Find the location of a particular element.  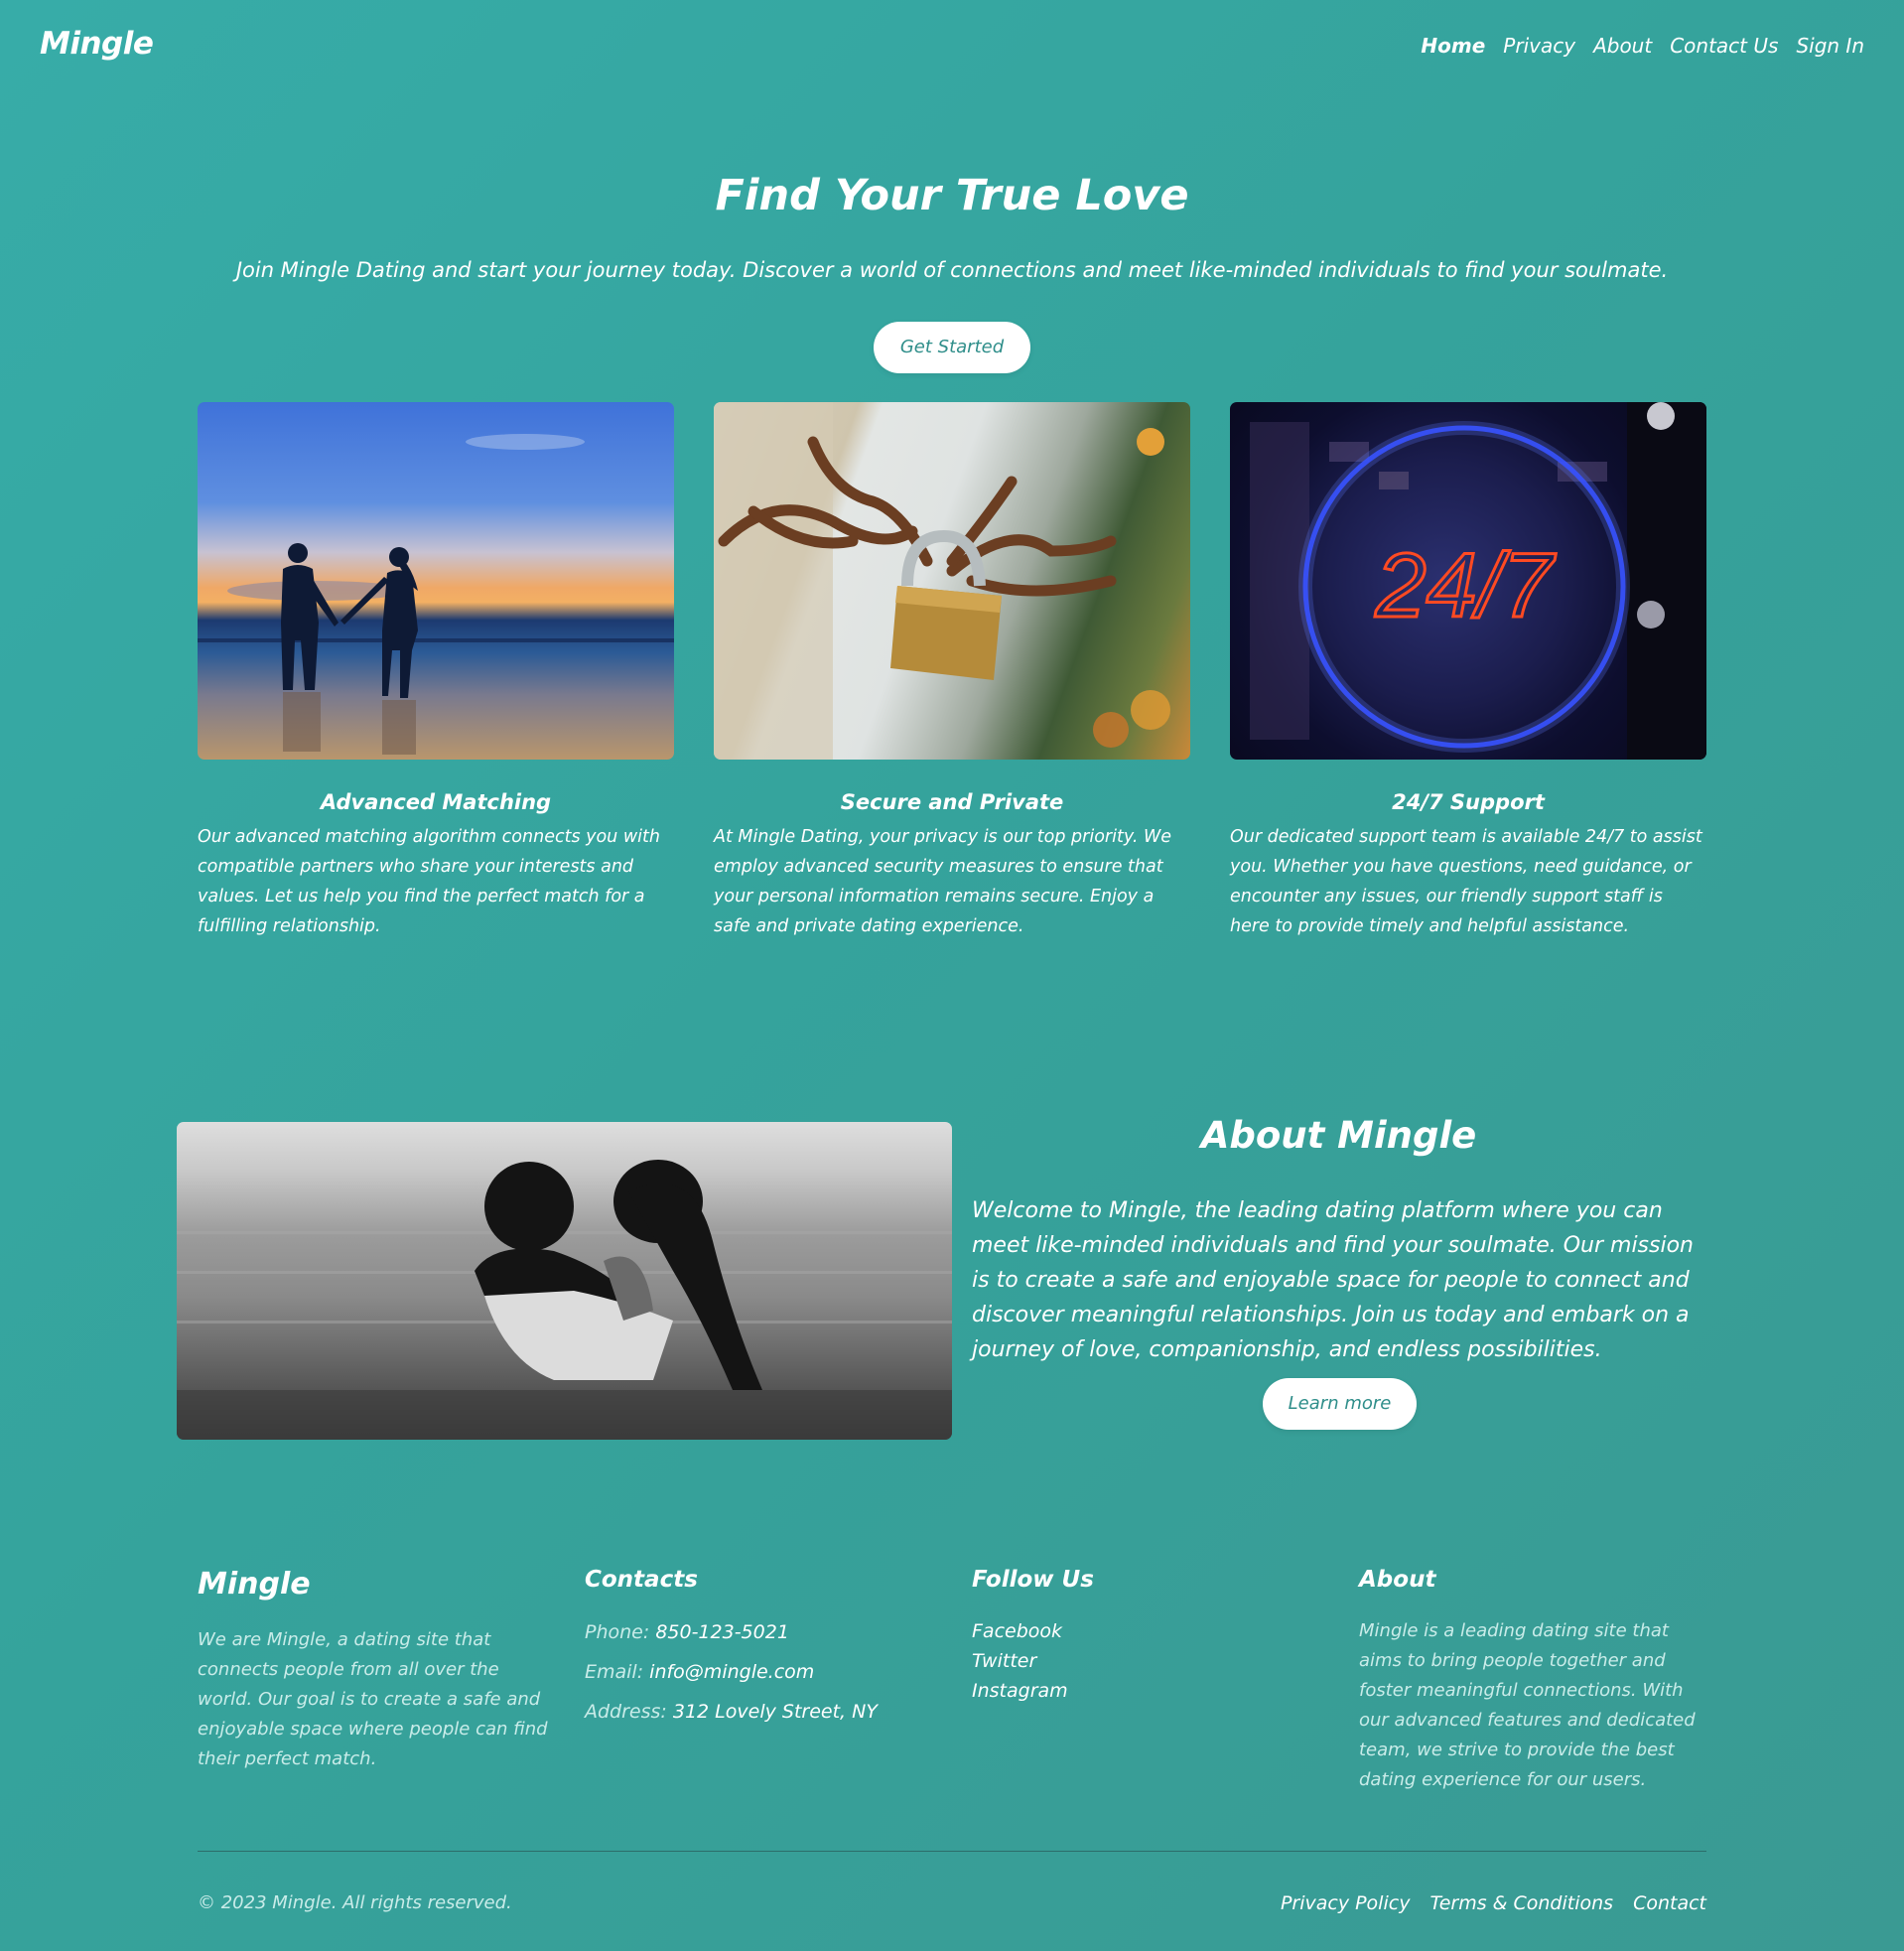

nav-link-contact-us: Contact Us is located at coordinates (1724, 46).